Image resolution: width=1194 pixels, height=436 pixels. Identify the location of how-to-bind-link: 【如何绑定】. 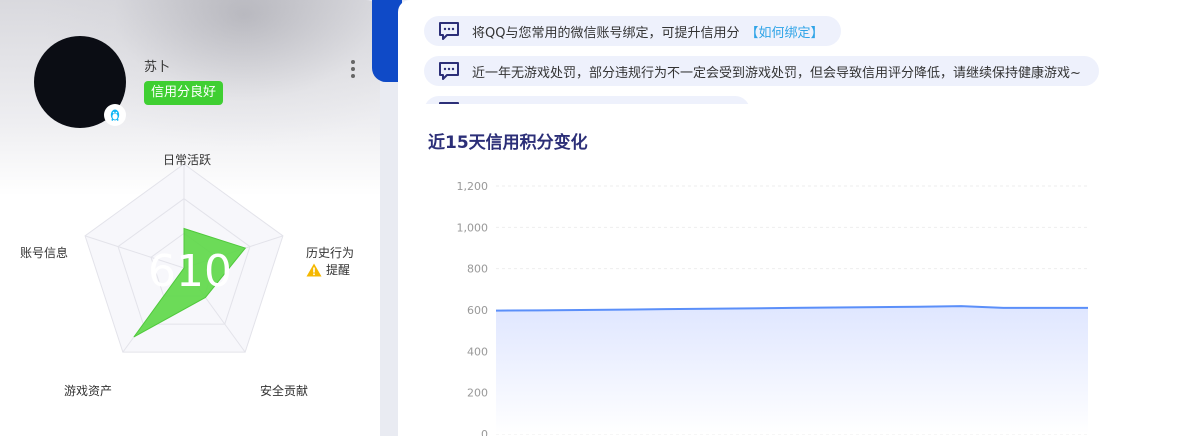
(784, 31).